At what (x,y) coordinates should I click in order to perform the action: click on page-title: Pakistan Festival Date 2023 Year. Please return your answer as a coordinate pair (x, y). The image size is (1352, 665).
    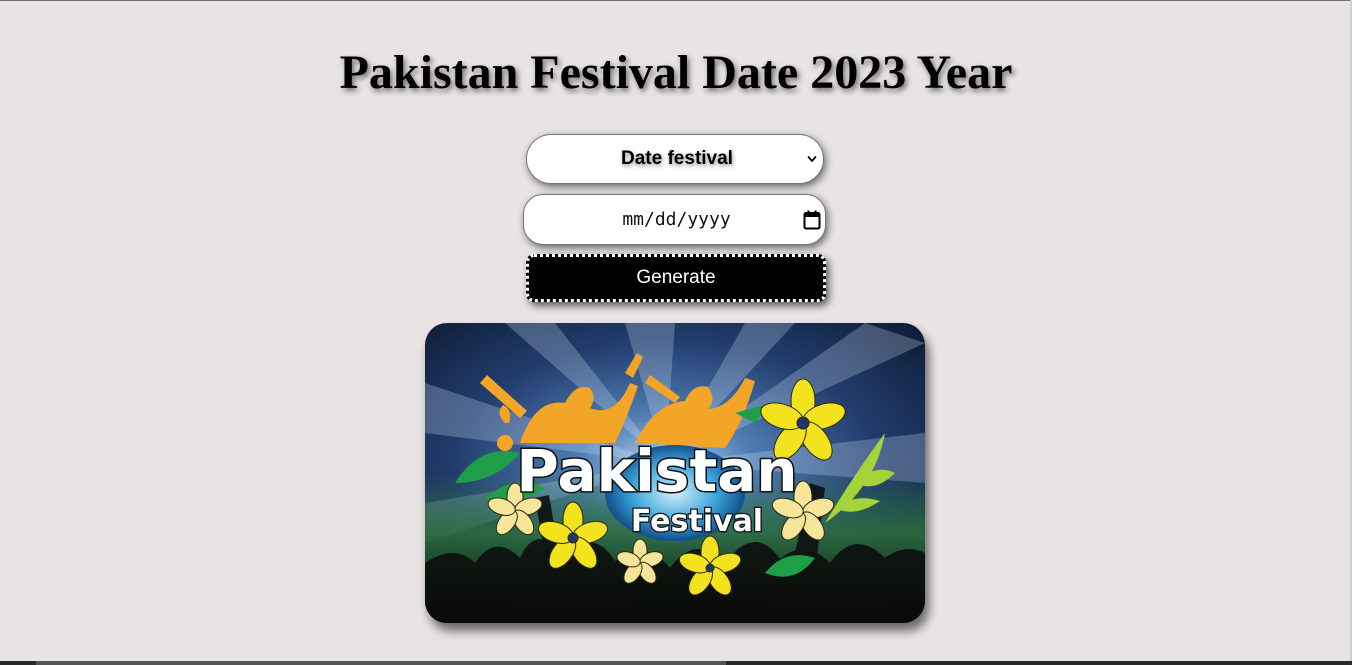
    Looking at the image, I should click on (676, 72).